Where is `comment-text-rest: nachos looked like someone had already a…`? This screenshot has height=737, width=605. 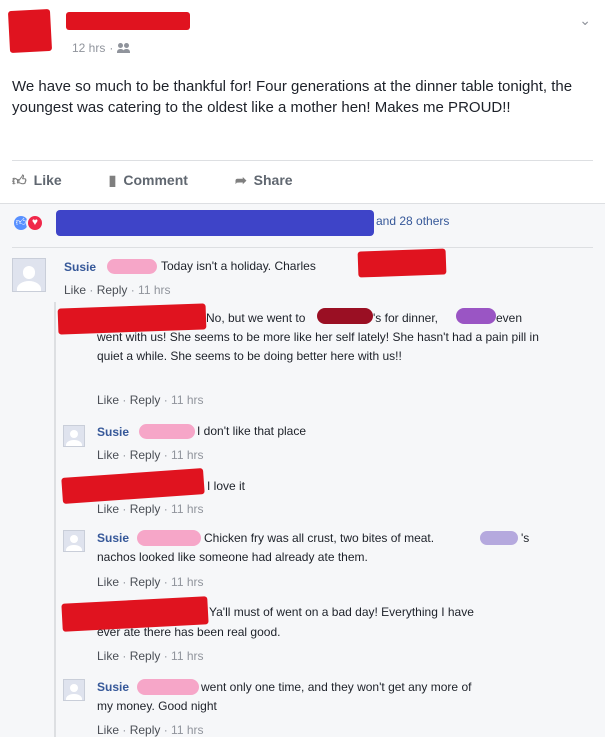
comment-text-rest: nachos looked like someone had already a… is located at coordinates (232, 557).